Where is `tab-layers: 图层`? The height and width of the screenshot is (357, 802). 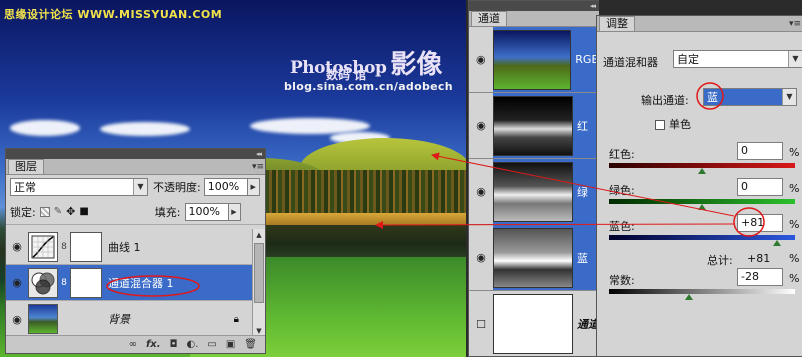
tab-layers: 图层 is located at coordinates (26, 166).